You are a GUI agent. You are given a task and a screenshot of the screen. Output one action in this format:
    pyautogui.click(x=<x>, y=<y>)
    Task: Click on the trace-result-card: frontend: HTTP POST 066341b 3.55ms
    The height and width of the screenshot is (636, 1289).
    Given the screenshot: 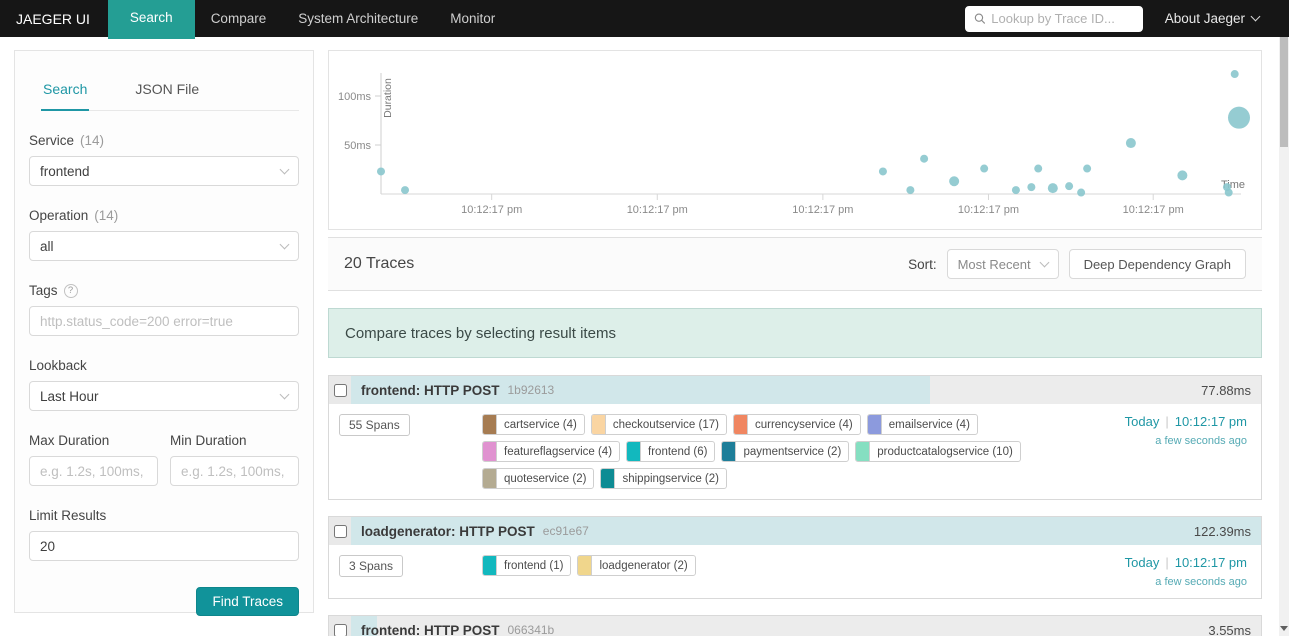 What is the action you would take?
    pyautogui.click(x=795, y=625)
    